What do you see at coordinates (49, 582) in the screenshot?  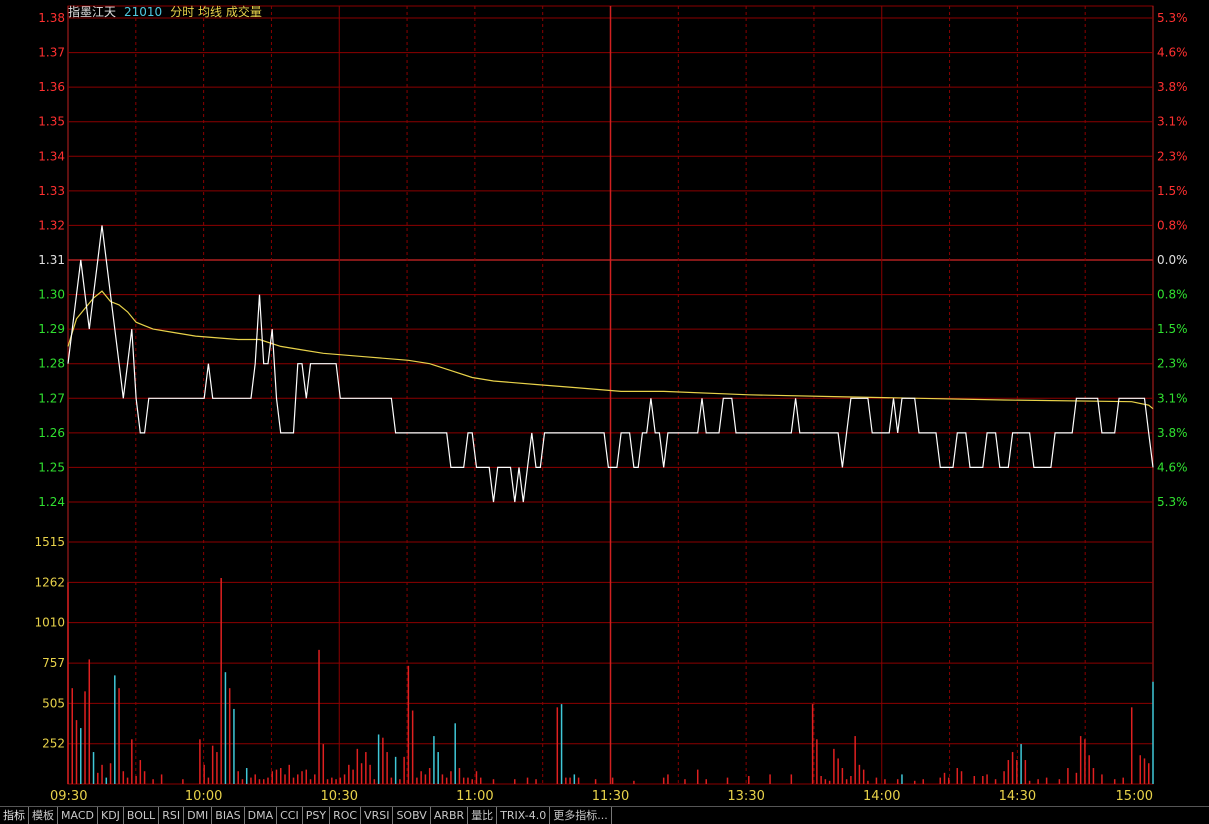 I see `volume-tick-label: 1262` at bounding box center [49, 582].